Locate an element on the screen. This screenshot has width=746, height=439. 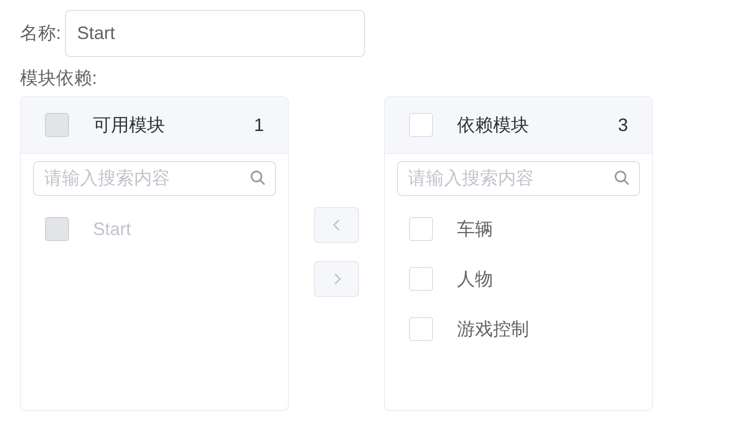
panel-title: 可用模块 is located at coordinates (129, 125).